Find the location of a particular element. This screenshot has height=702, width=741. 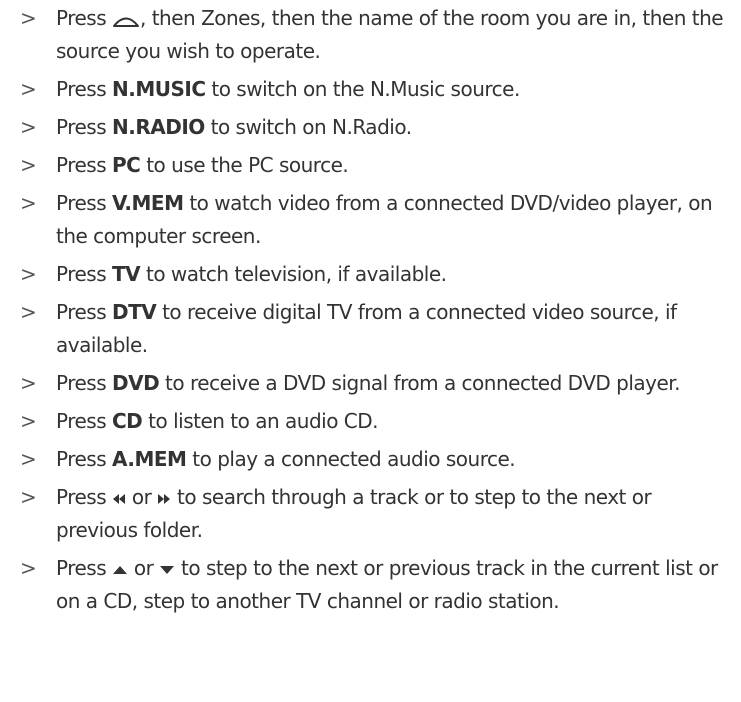

item-text: Press N.RADIO to switch on N.Radio. is located at coordinates (234, 127).